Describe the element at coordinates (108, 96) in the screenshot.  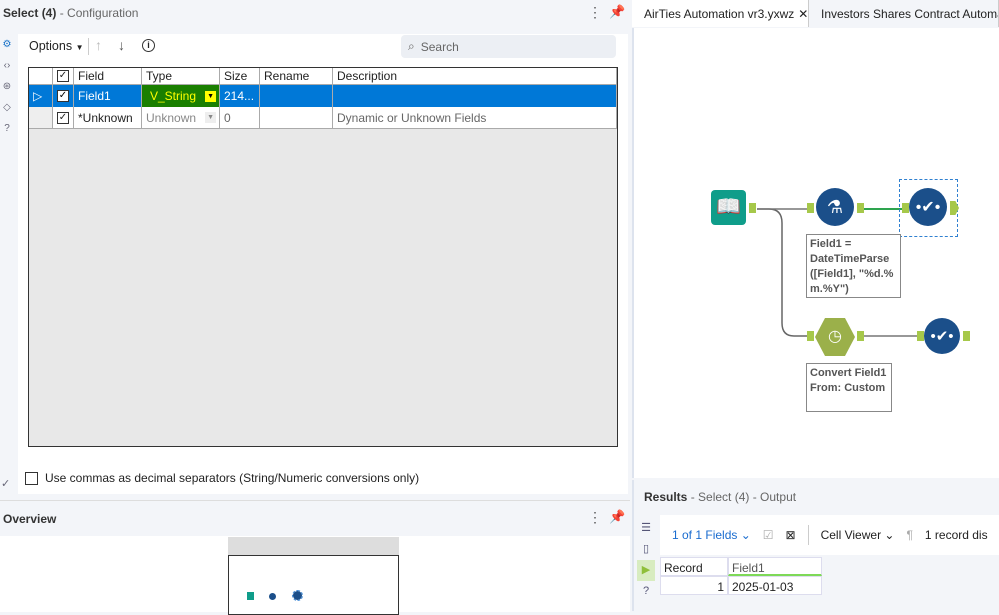
I see `field-name: Field1` at that location.